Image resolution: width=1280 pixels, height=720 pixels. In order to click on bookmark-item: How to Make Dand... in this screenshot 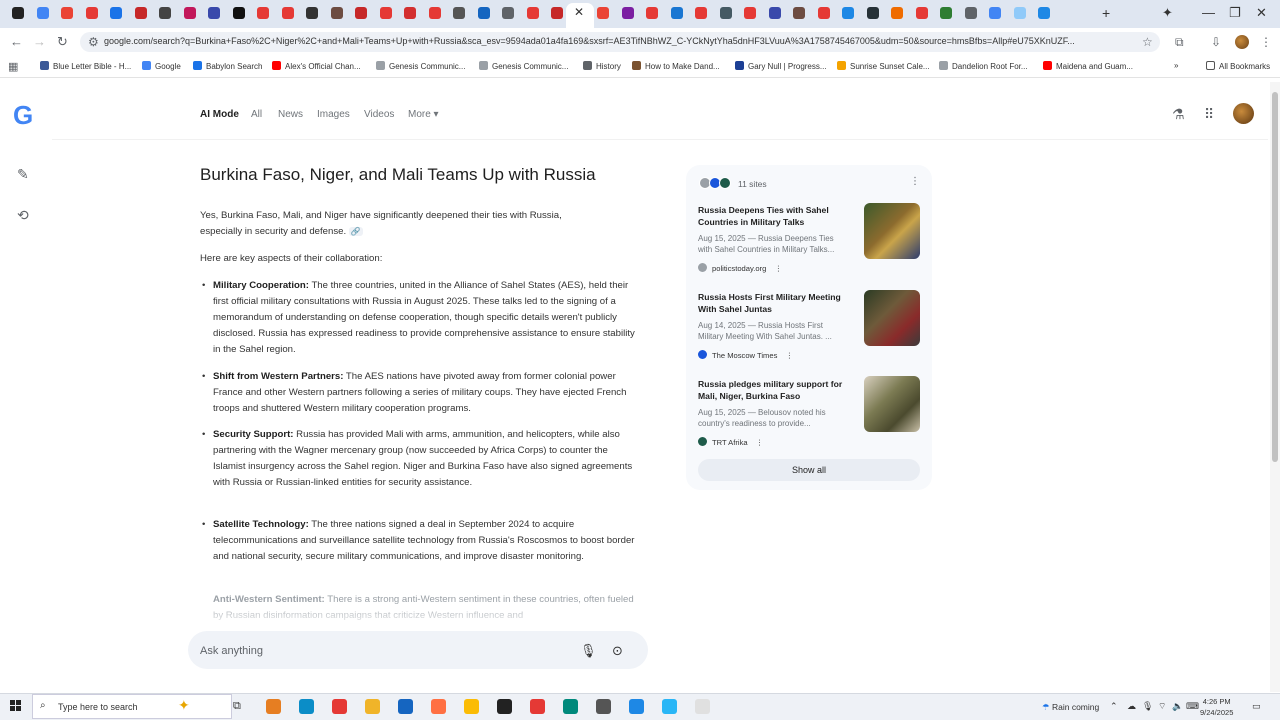, I will do `click(676, 66)`.